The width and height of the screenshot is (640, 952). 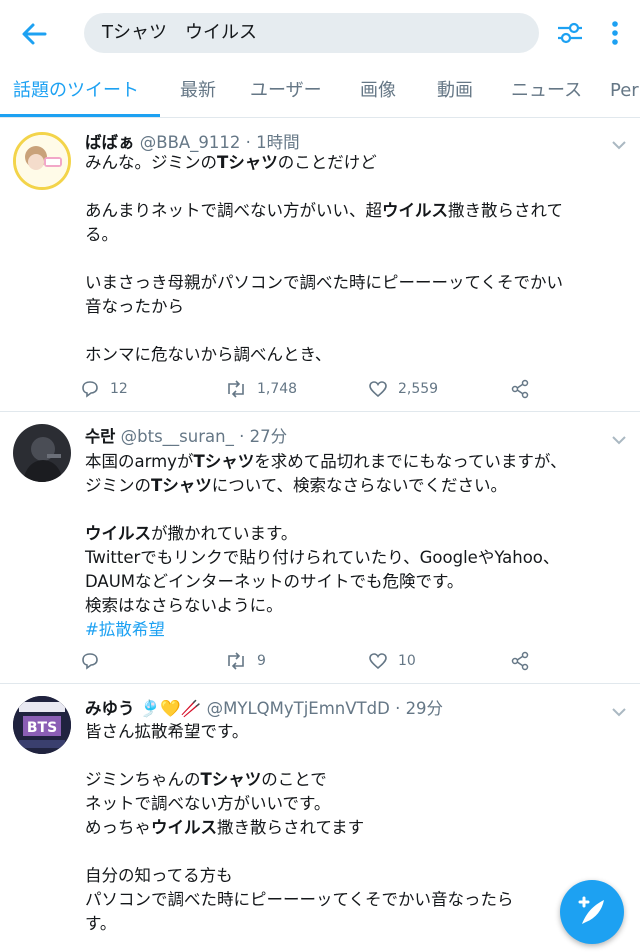 I want to click on text-segment: 皆さん拡散希望です。, so click(x=167, y=731).